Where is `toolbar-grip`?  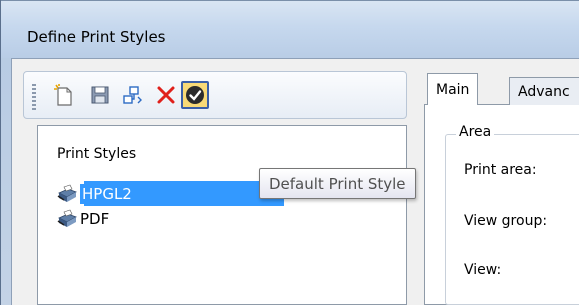
toolbar-grip is located at coordinates (34, 97).